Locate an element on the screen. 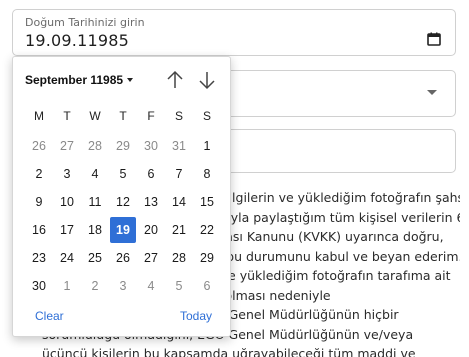 The width and height of the screenshot is (469, 357). day-cell: 15 is located at coordinates (207, 202).